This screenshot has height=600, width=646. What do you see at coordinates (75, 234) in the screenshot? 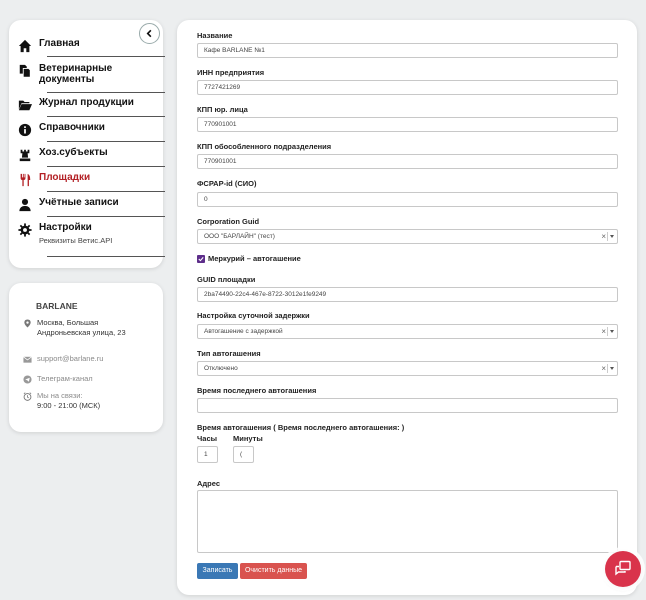
I see `nav-item-label: Настройки Реквизиты Ветис.API` at bounding box center [75, 234].